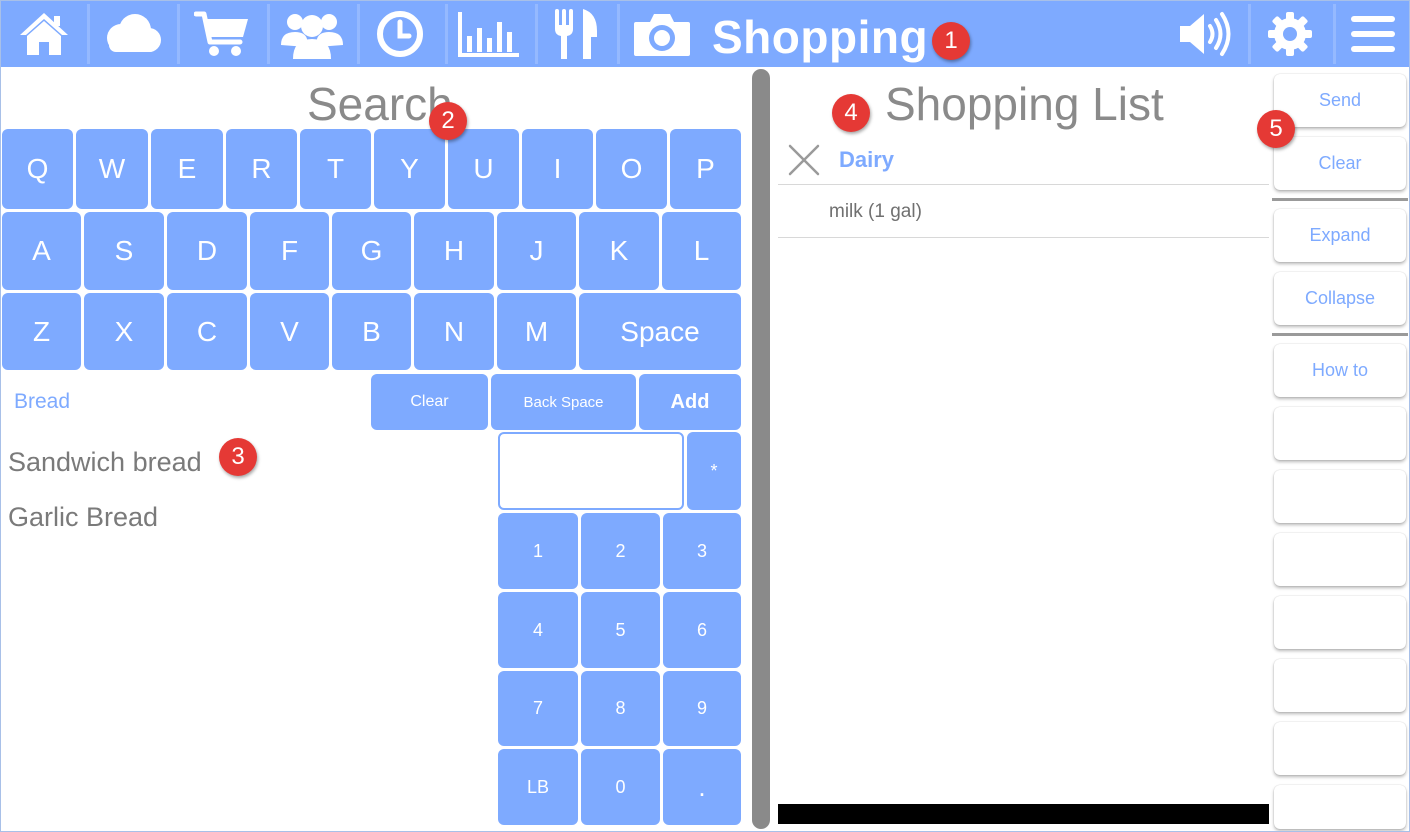 The image size is (1410, 832). Describe the element at coordinates (409, 169) in the screenshot. I see `key-y: Y` at that location.